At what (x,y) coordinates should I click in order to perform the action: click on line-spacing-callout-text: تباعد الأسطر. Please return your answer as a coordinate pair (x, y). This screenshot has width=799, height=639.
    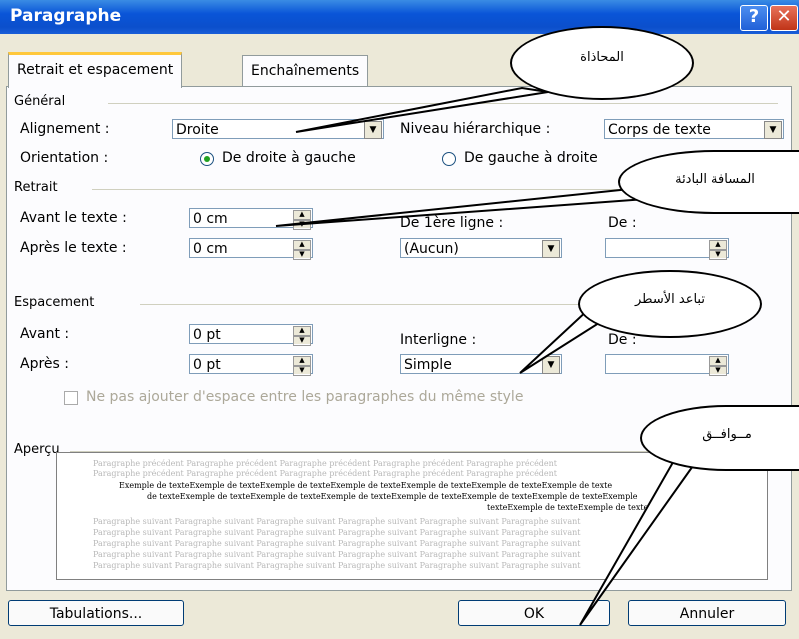
    Looking at the image, I should click on (670, 299).